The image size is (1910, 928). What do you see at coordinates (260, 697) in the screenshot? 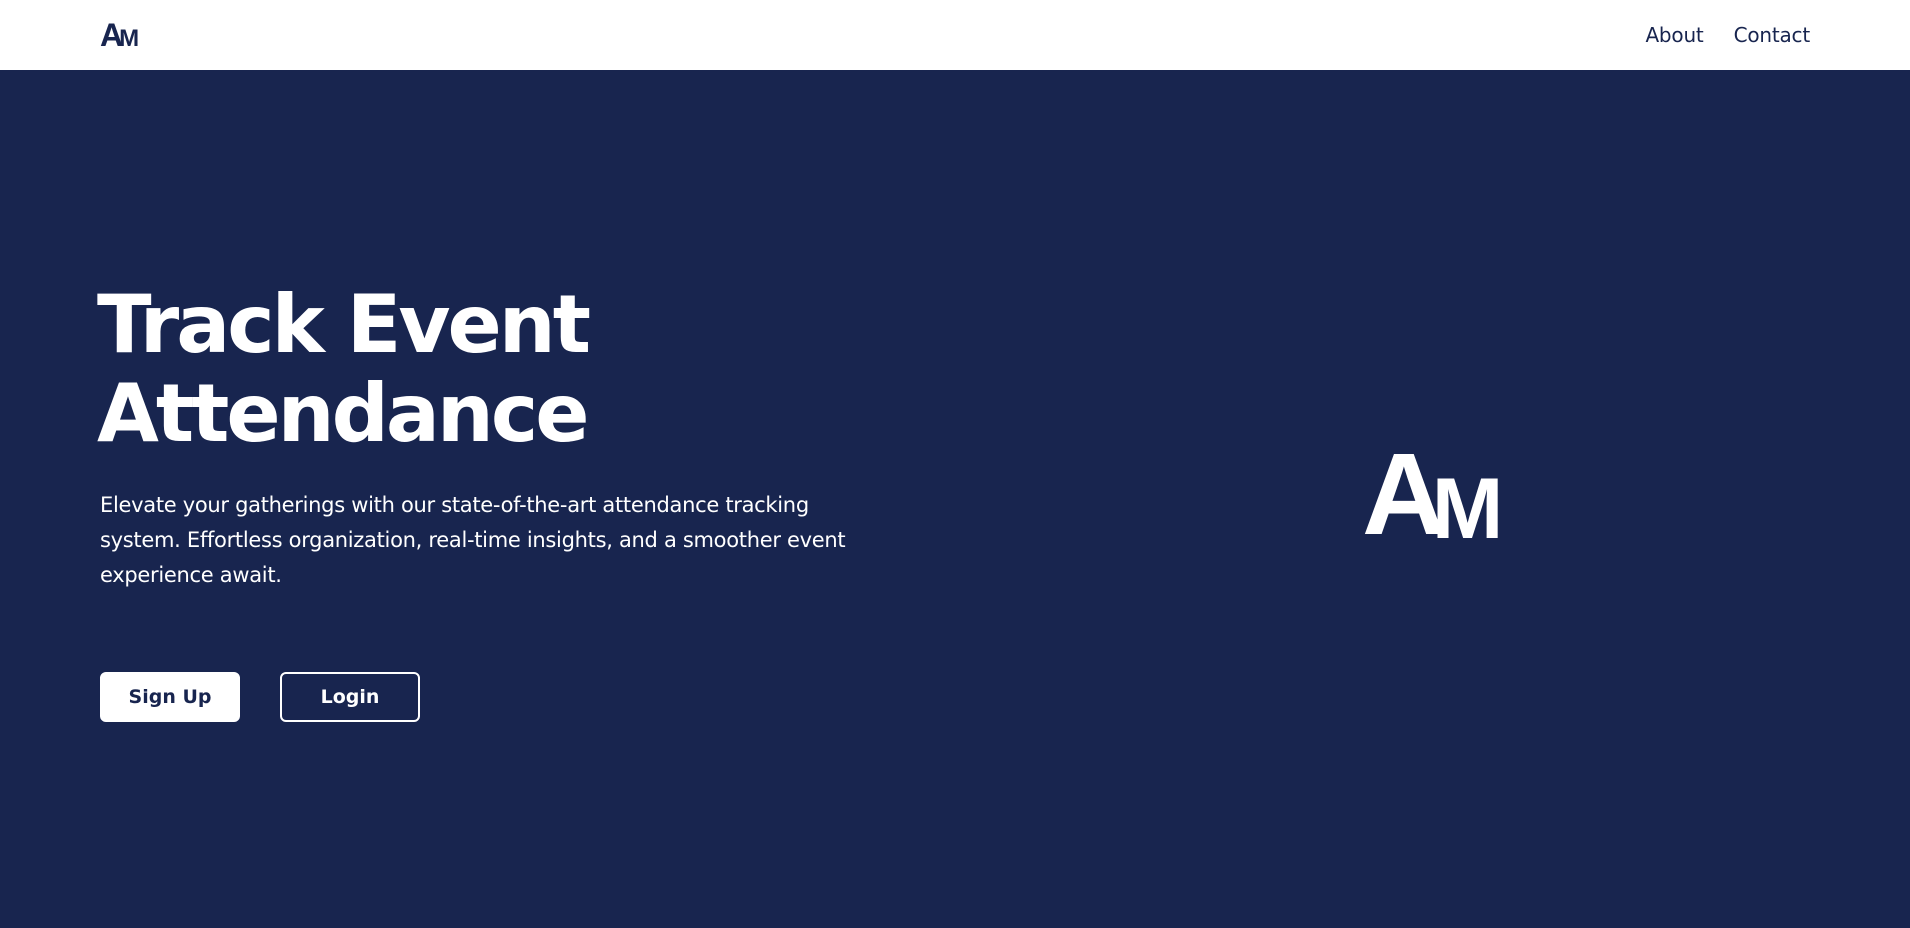
I see `hero-button-group: Sign Up Login` at bounding box center [260, 697].